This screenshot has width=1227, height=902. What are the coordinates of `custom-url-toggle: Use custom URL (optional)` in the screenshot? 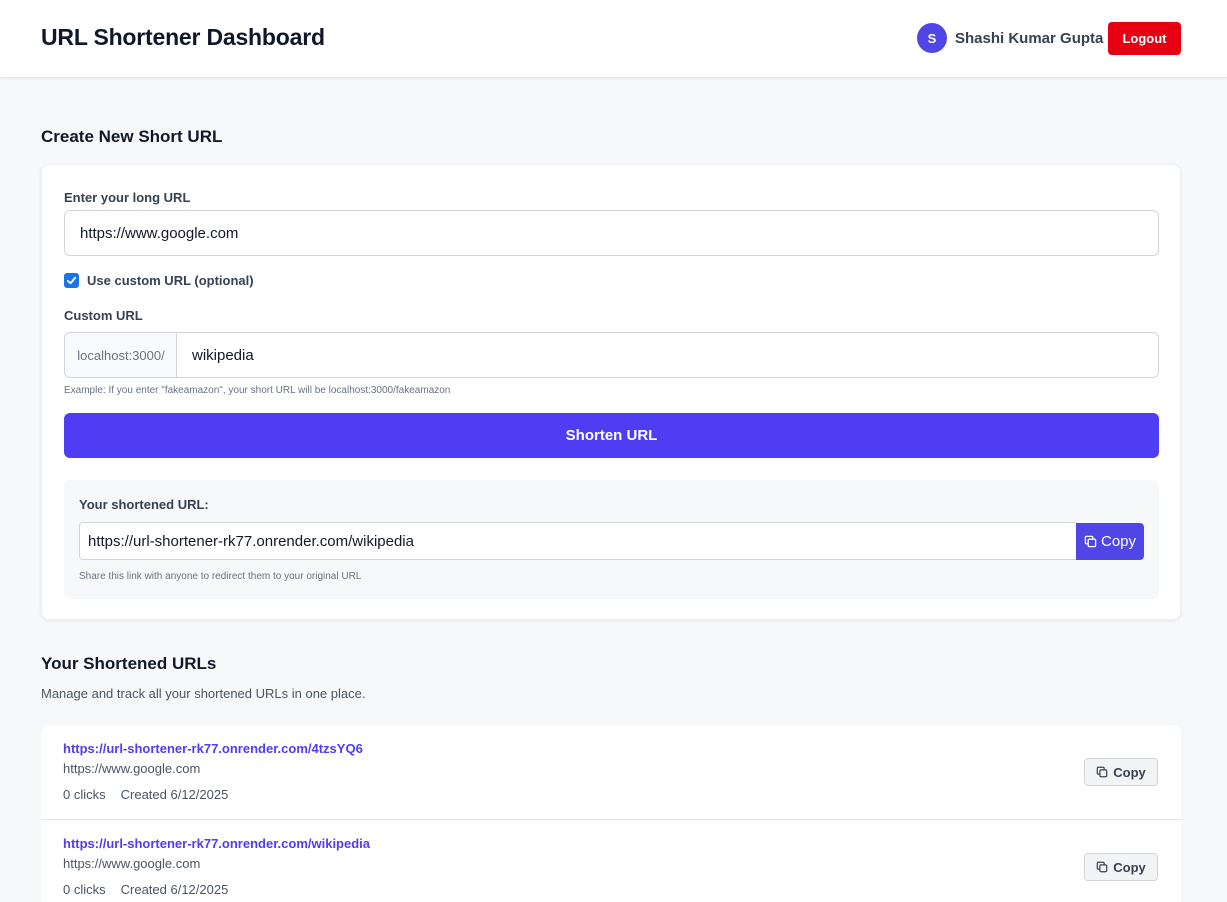 It's located at (159, 280).